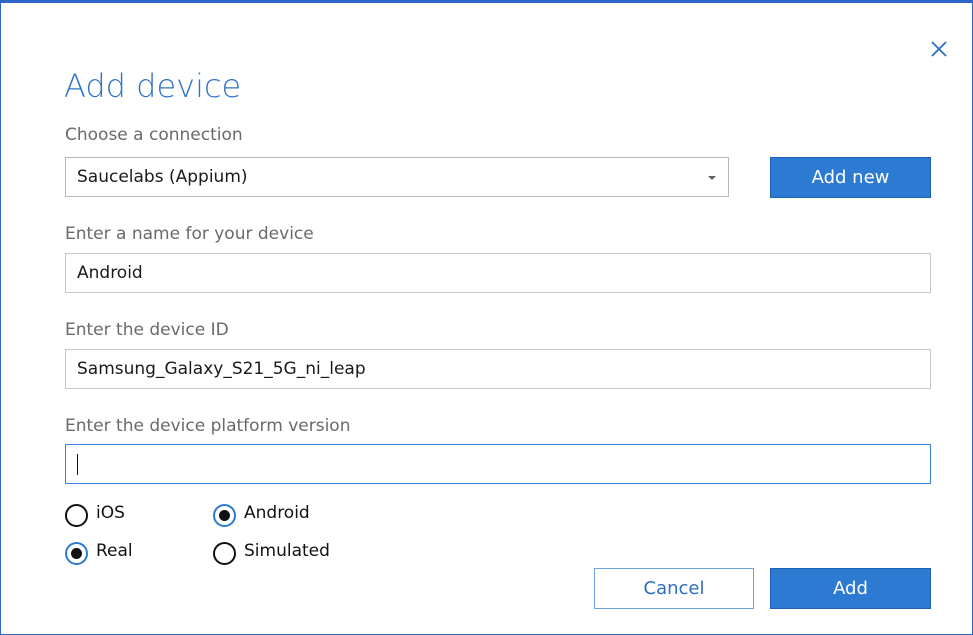  Describe the element at coordinates (114, 551) in the screenshot. I see `radio-real-label: Real` at that location.